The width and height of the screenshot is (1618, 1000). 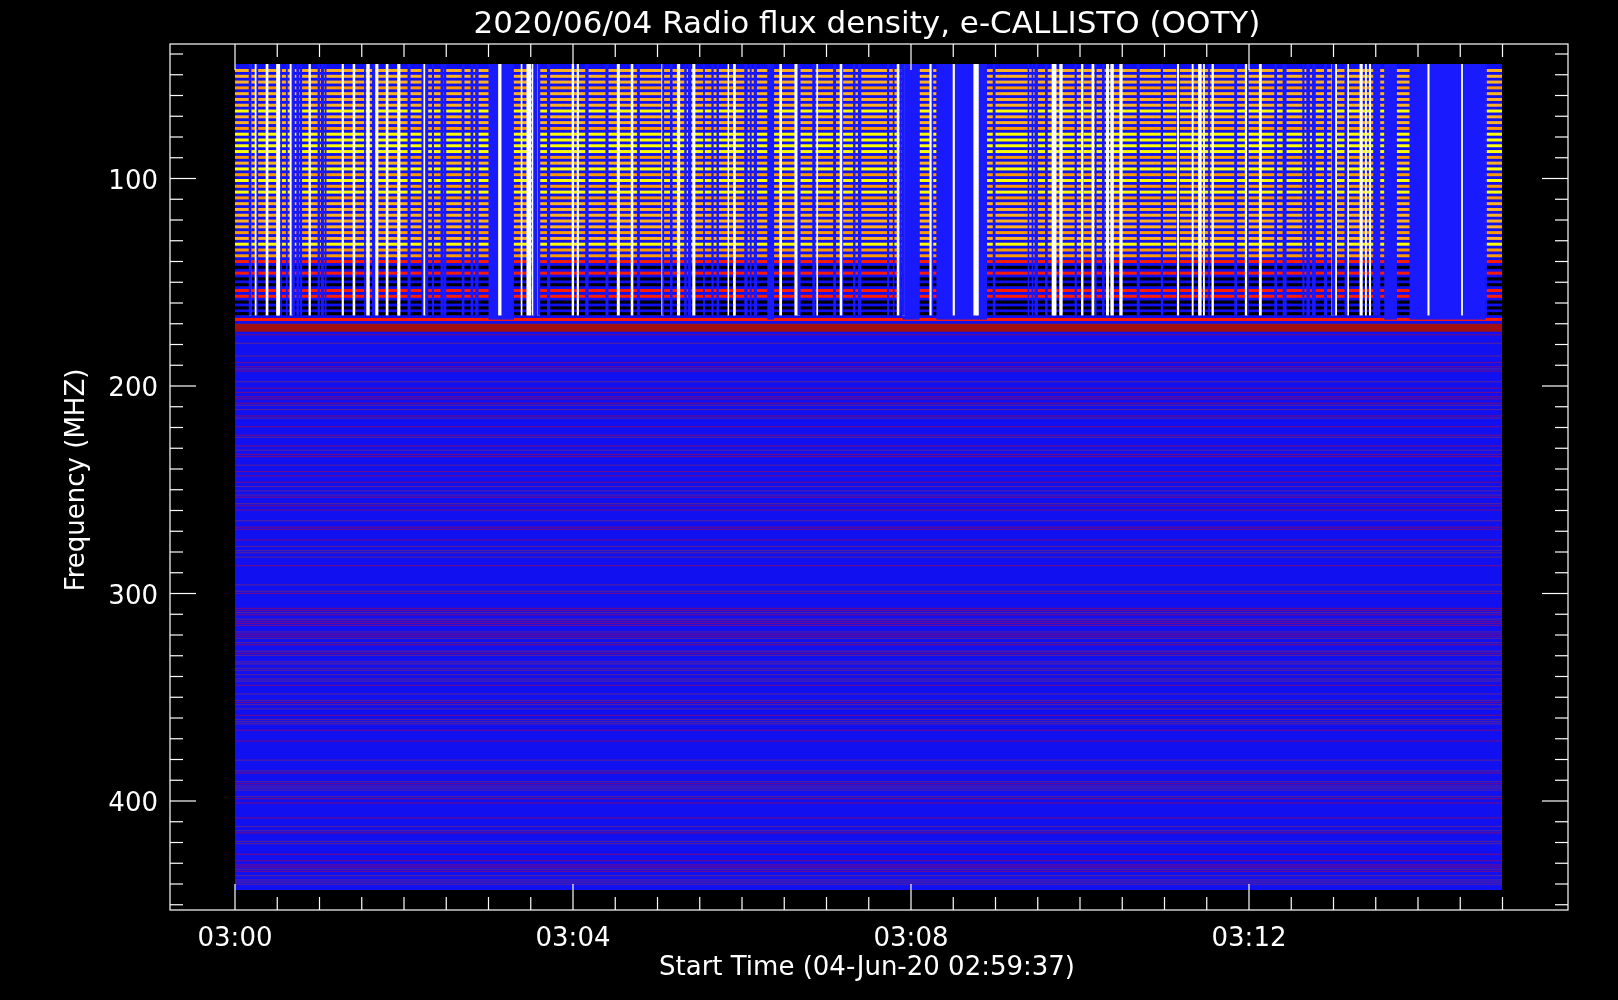 What do you see at coordinates (573, 937) in the screenshot?
I see `x-tick-label: 03:04` at bounding box center [573, 937].